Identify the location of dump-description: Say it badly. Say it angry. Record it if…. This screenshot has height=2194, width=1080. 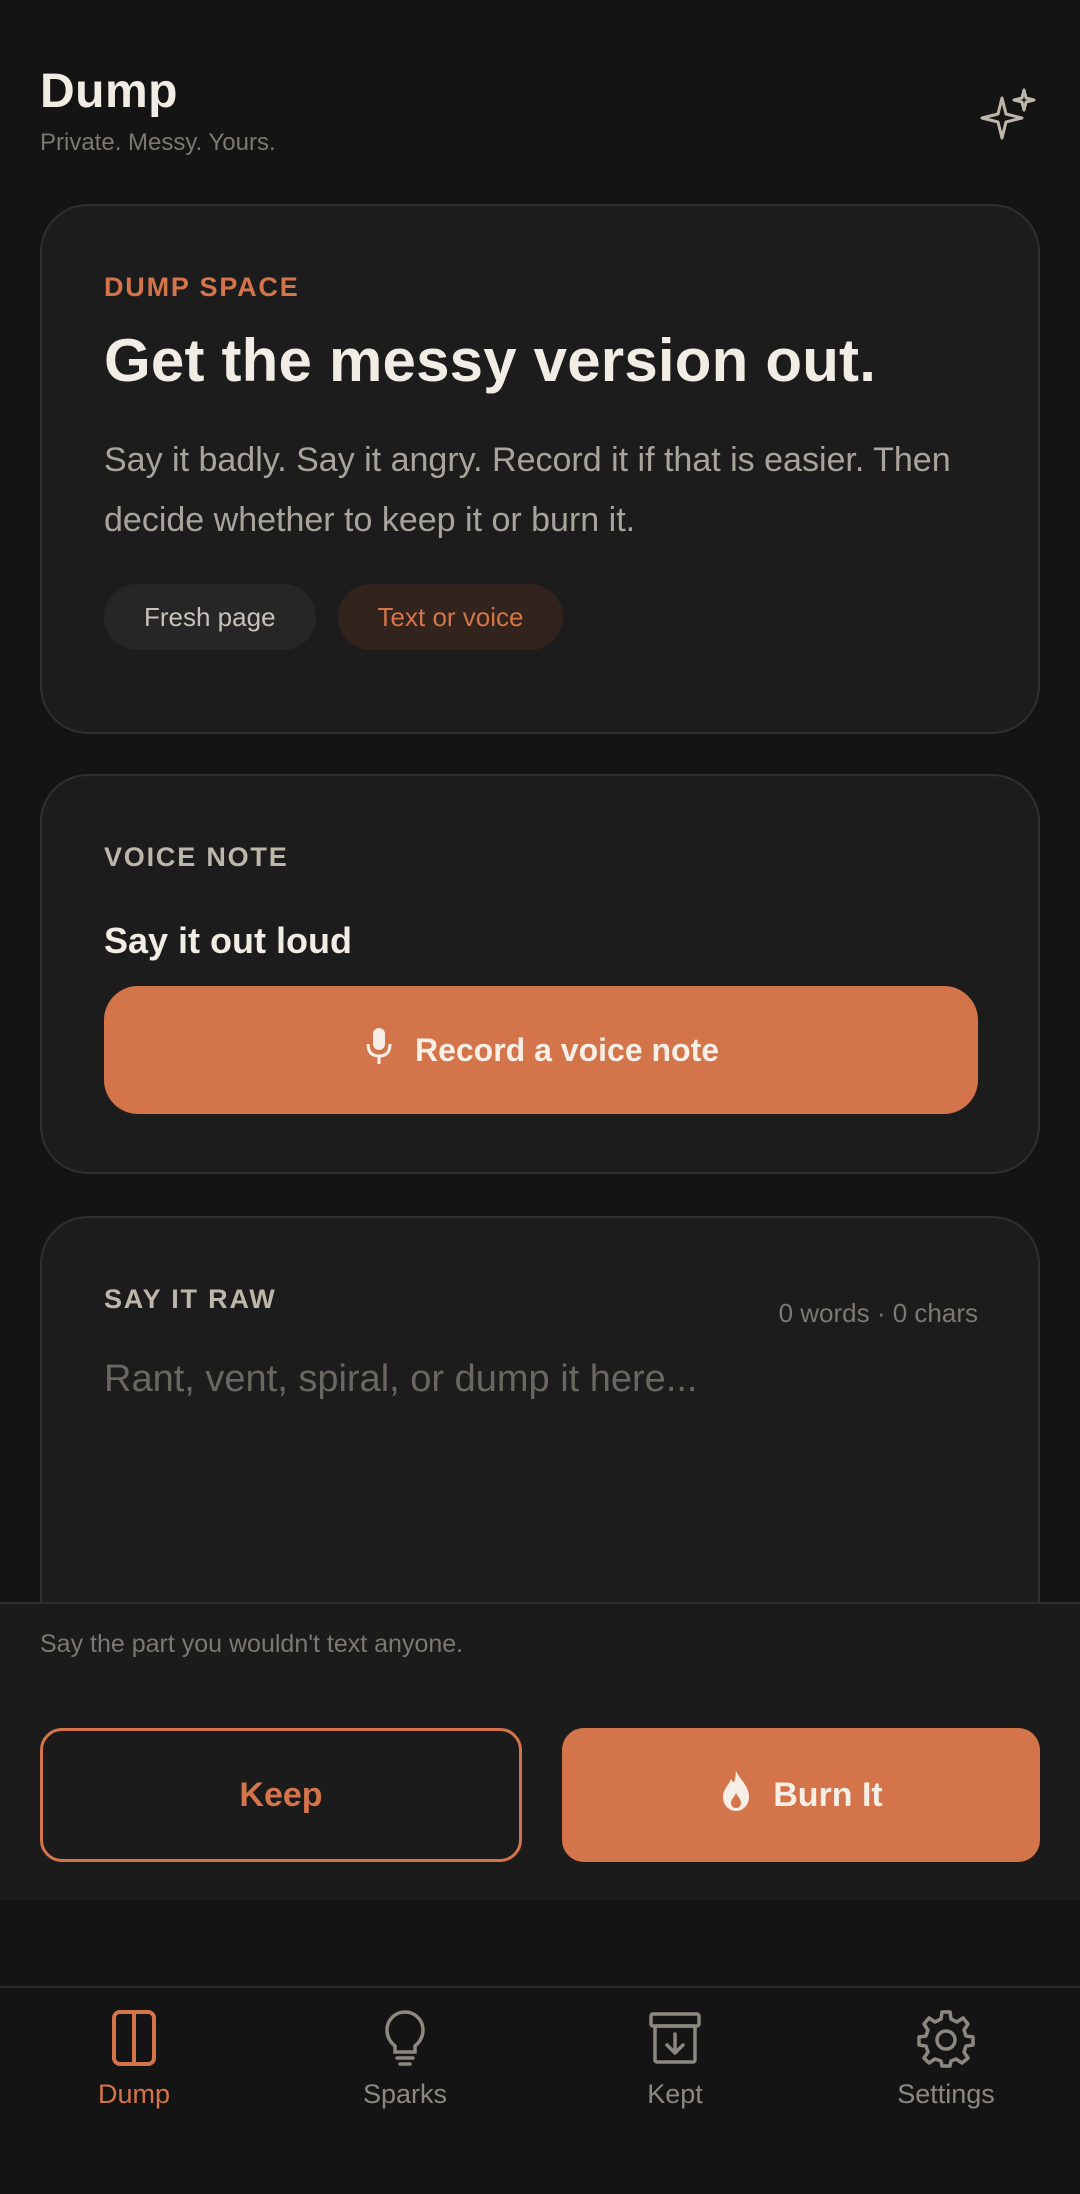
(527, 490).